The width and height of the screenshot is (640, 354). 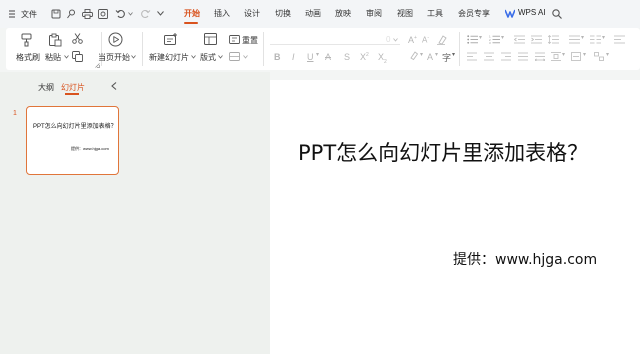 What do you see at coordinates (536, 39) in the screenshot?
I see `increase-indent-icon` at bounding box center [536, 39].